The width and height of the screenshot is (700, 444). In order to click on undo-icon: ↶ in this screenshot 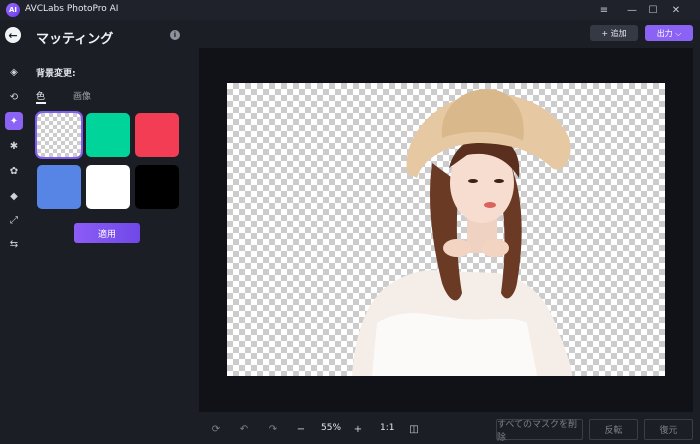, I will do `click(244, 429)`.